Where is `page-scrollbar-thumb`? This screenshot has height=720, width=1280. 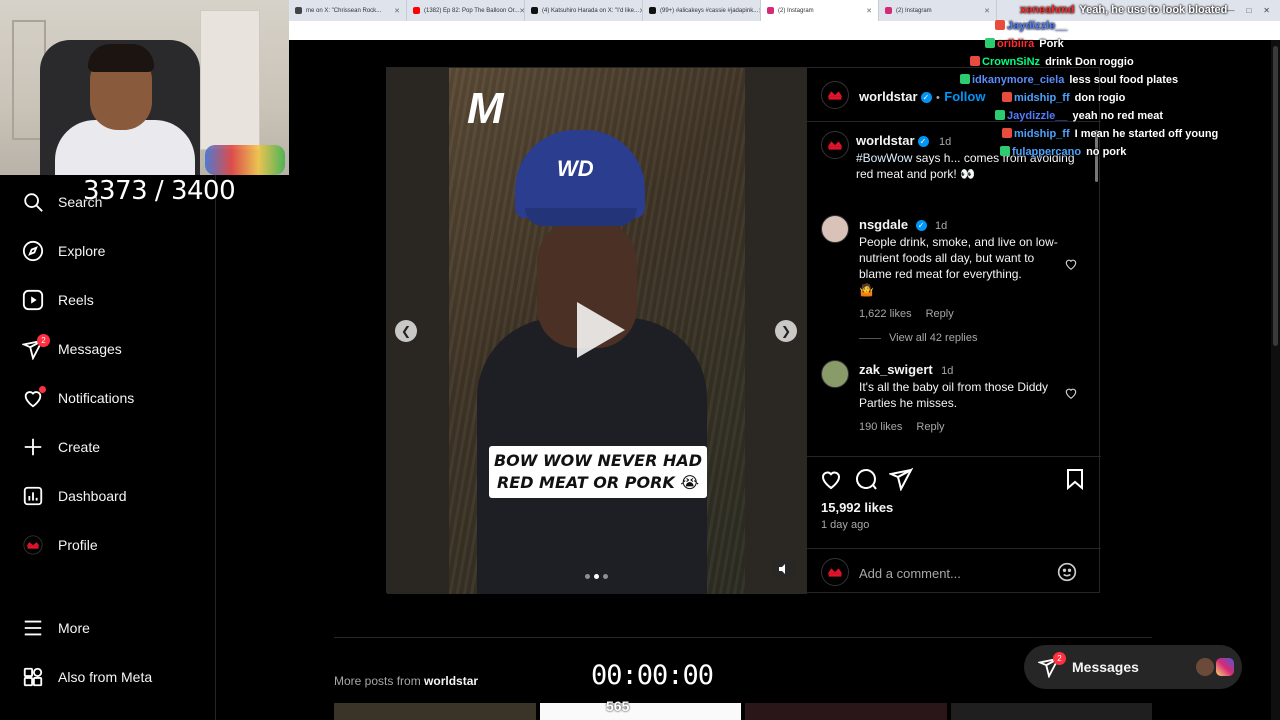 page-scrollbar-thumb is located at coordinates (1275, 196).